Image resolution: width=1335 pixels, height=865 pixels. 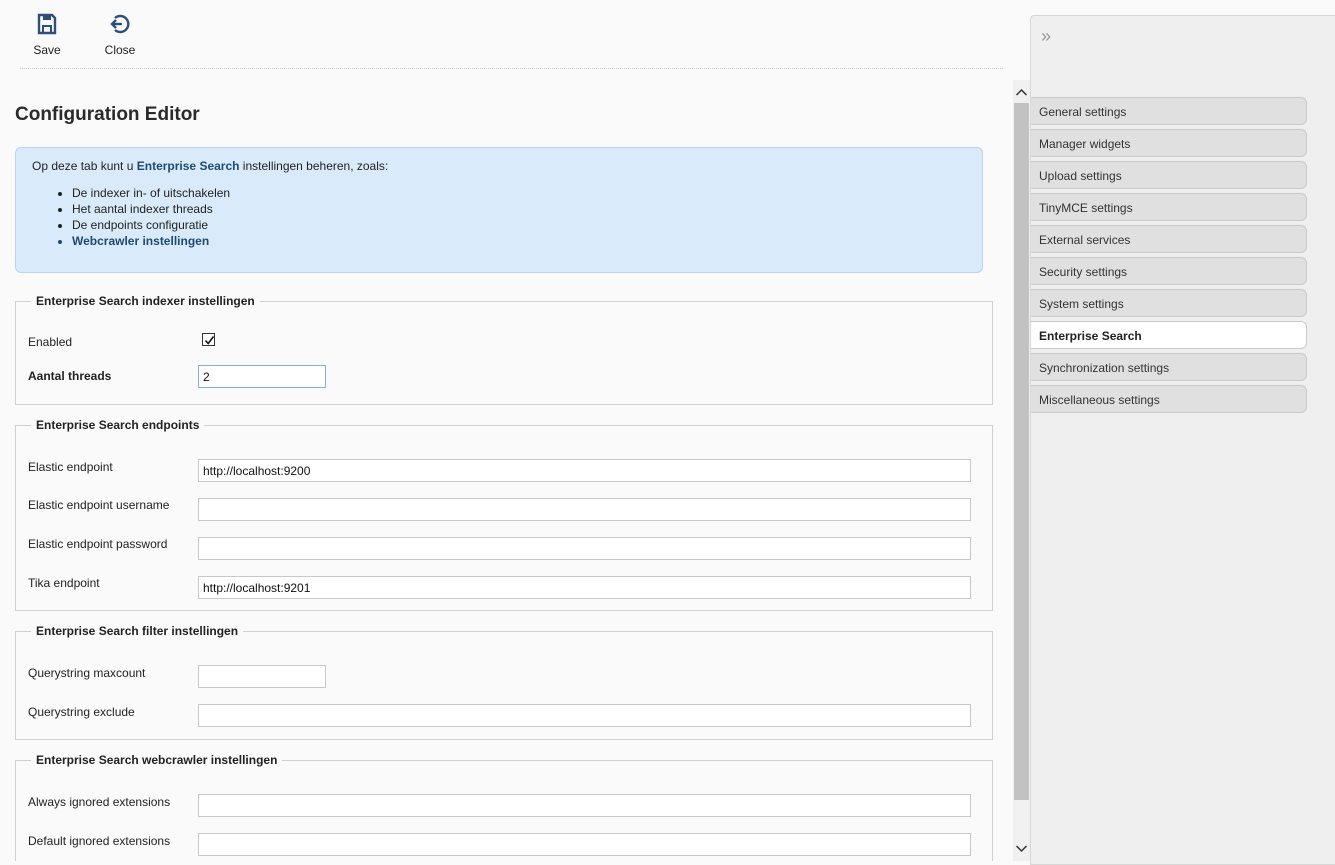 I want to click on elastic-endpoint-input, so click(x=584, y=470).